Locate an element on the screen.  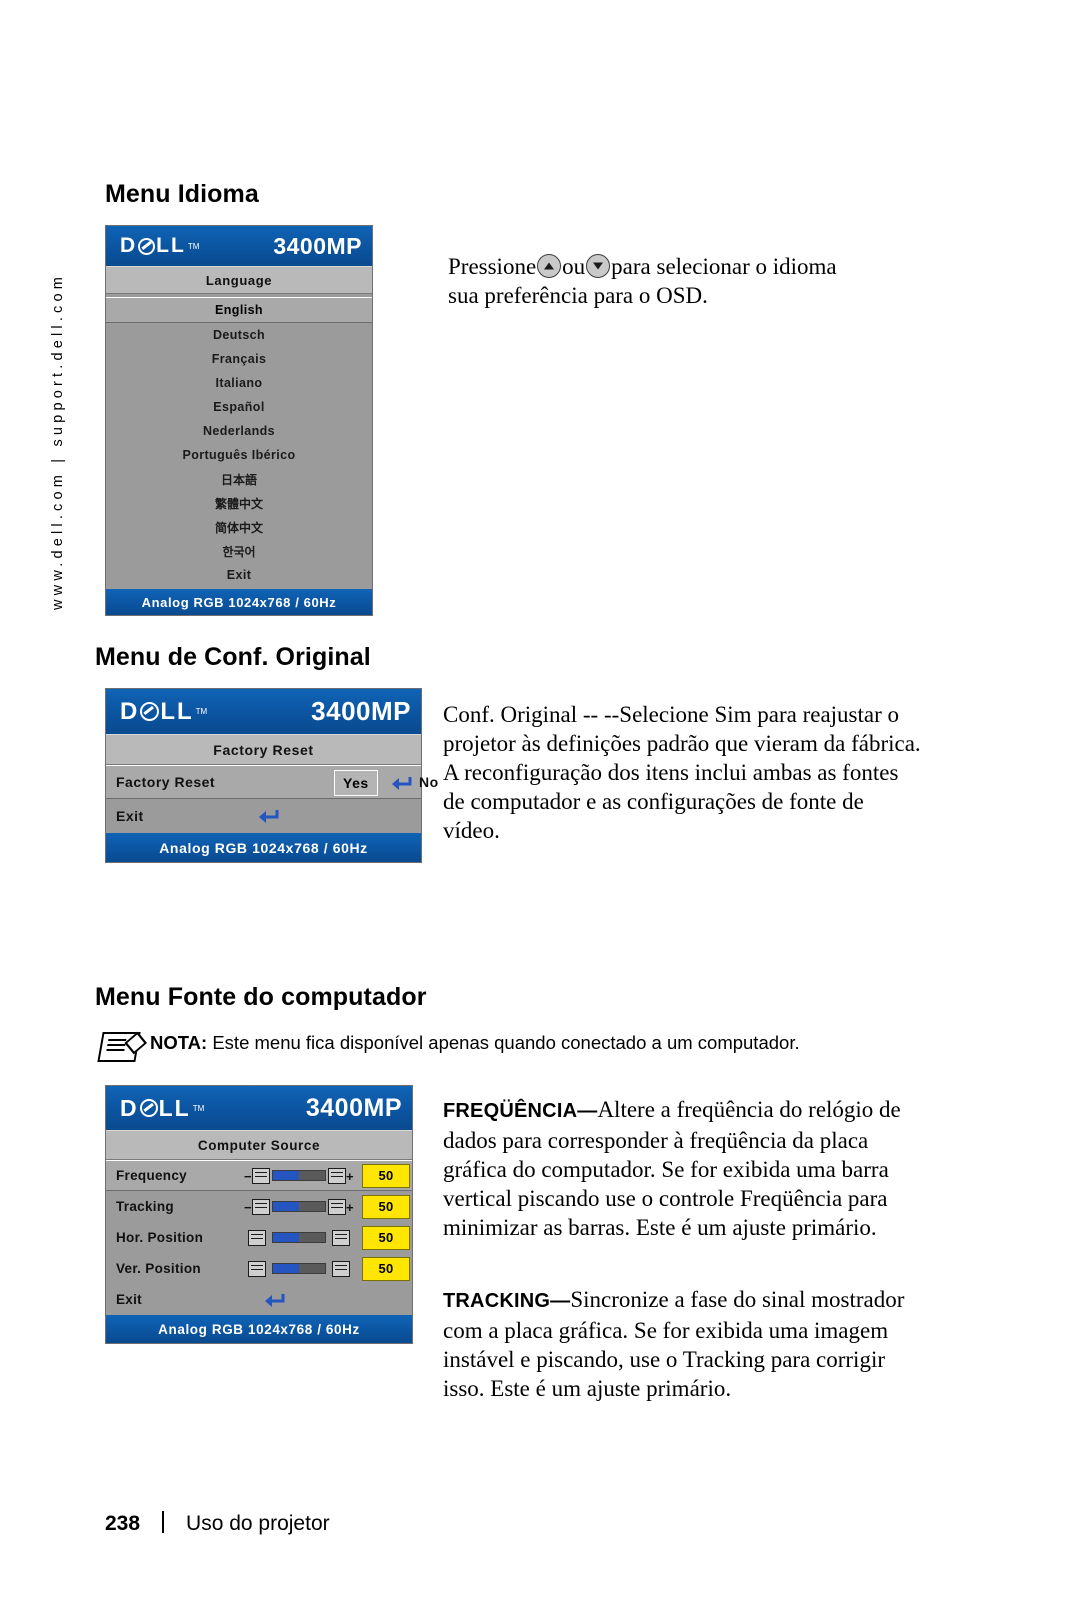
list-item-exit: Exit is located at coordinates (239, 575).